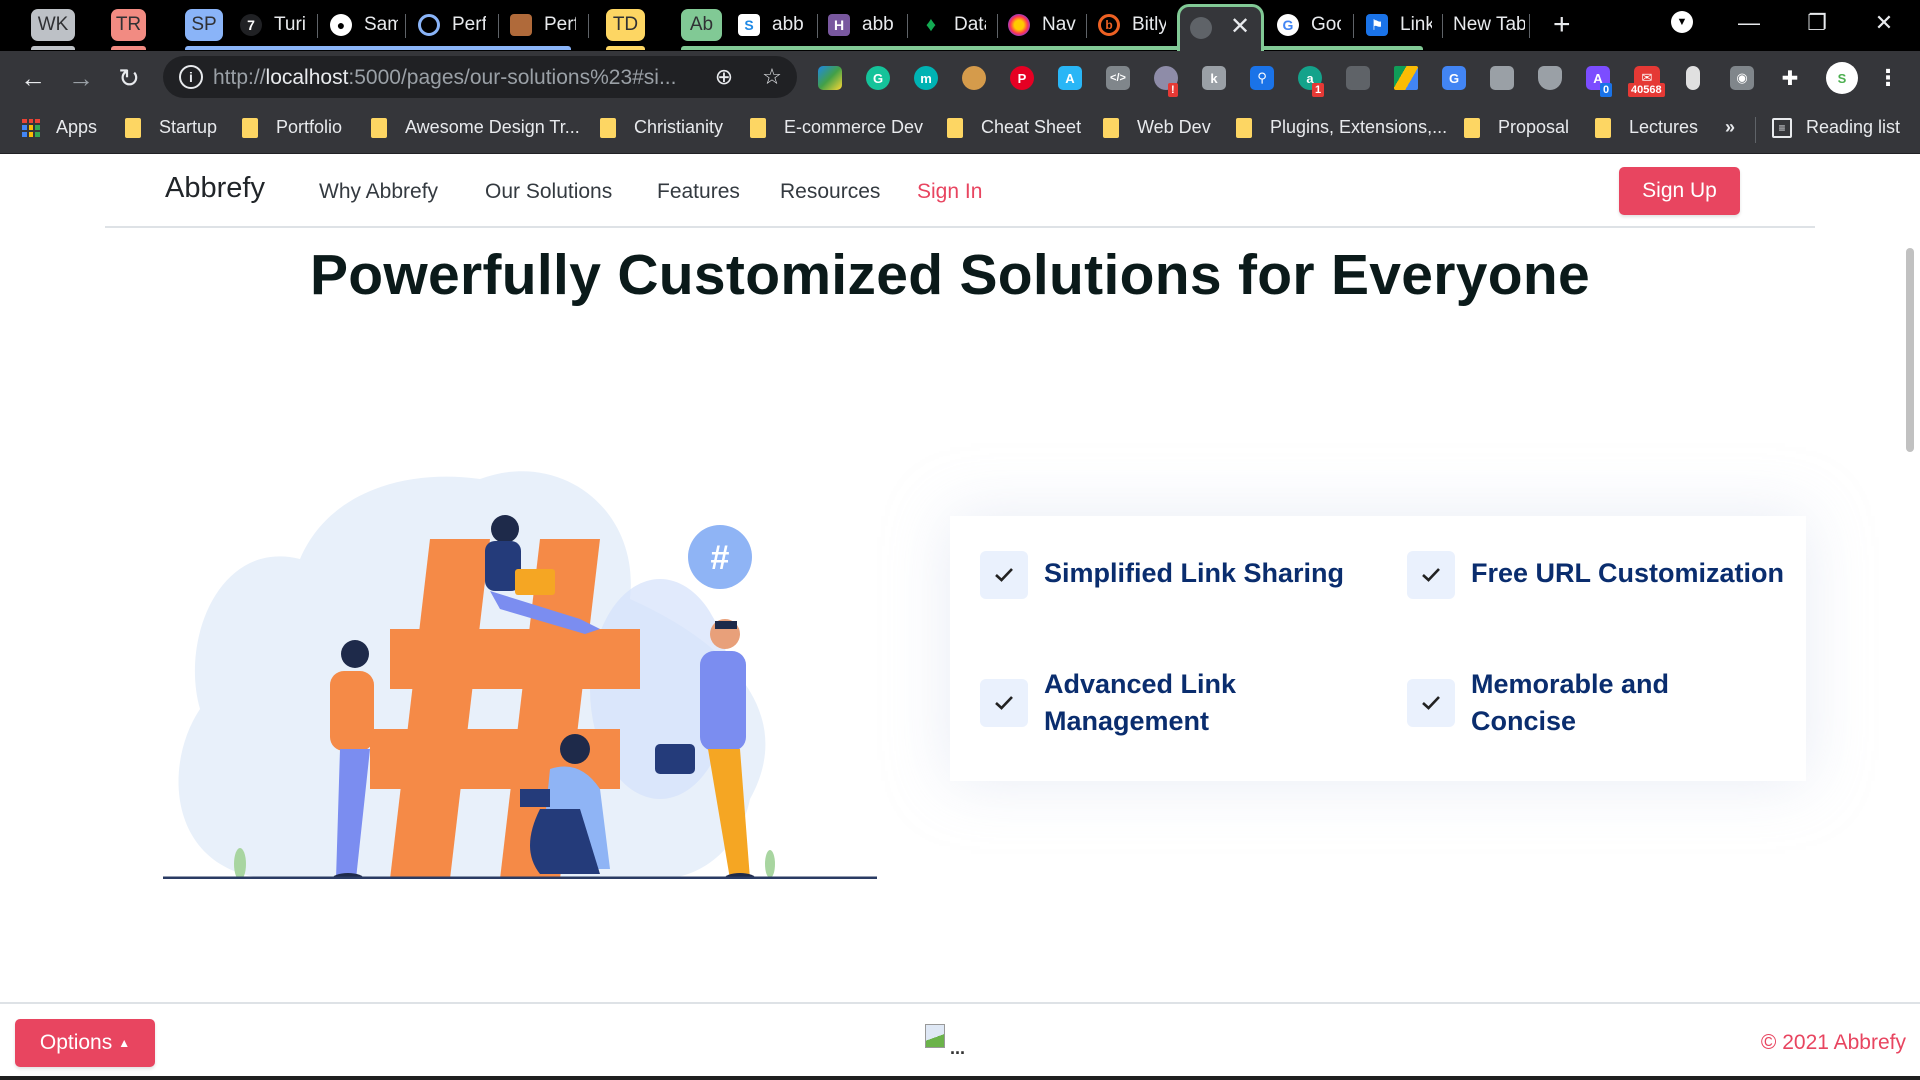  I want to click on arrow-right-icon: →, so click(81, 77).